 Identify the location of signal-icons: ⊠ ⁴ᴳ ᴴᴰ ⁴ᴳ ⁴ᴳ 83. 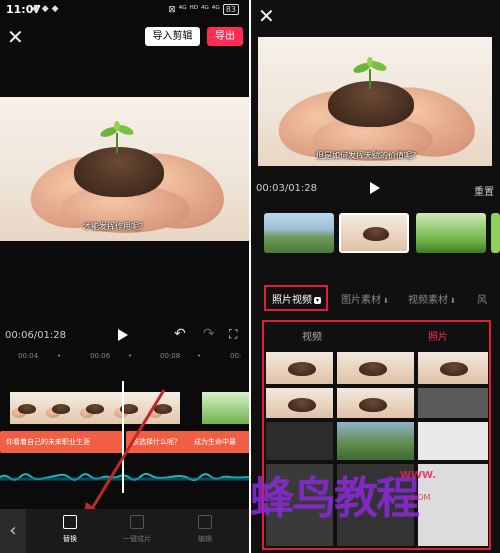
(203, 9).